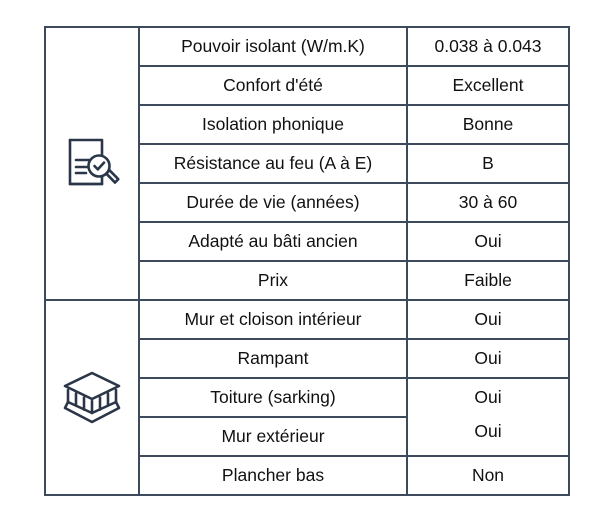 This screenshot has height=508, width=600. What do you see at coordinates (488, 241) in the screenshot?
I see `property-value: Oui` at bounding box center [488, 241].